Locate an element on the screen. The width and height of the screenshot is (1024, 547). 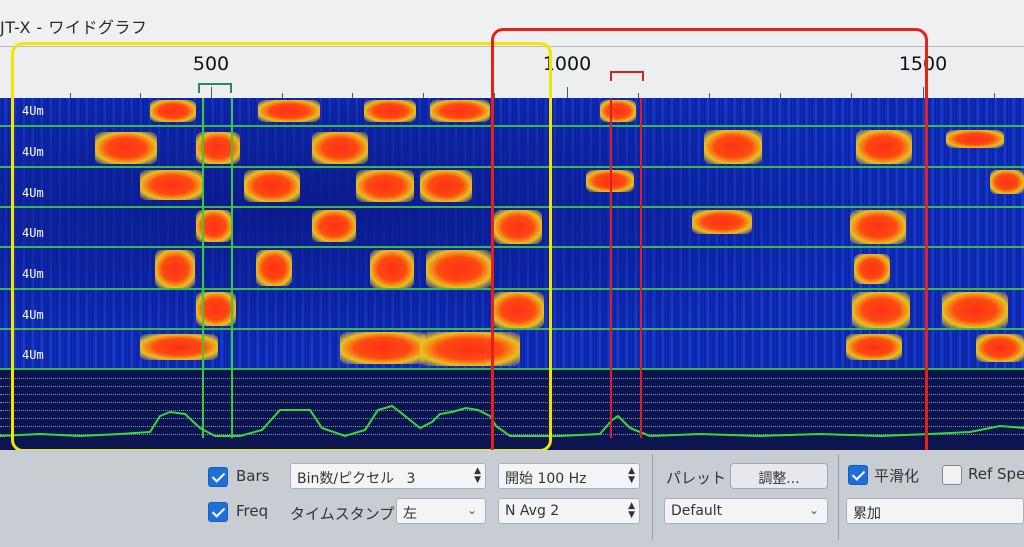
palette-label: パレット is located at coordinates (696, 478).